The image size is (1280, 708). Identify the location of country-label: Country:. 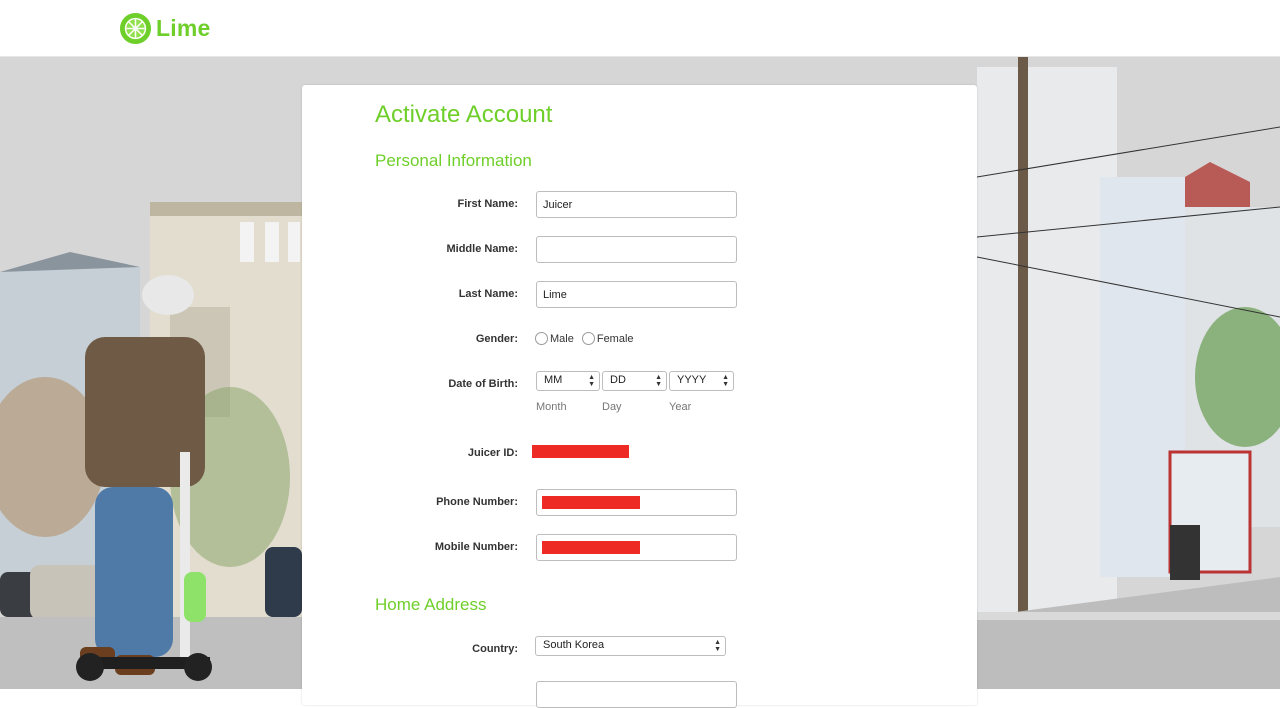
(495, 649).